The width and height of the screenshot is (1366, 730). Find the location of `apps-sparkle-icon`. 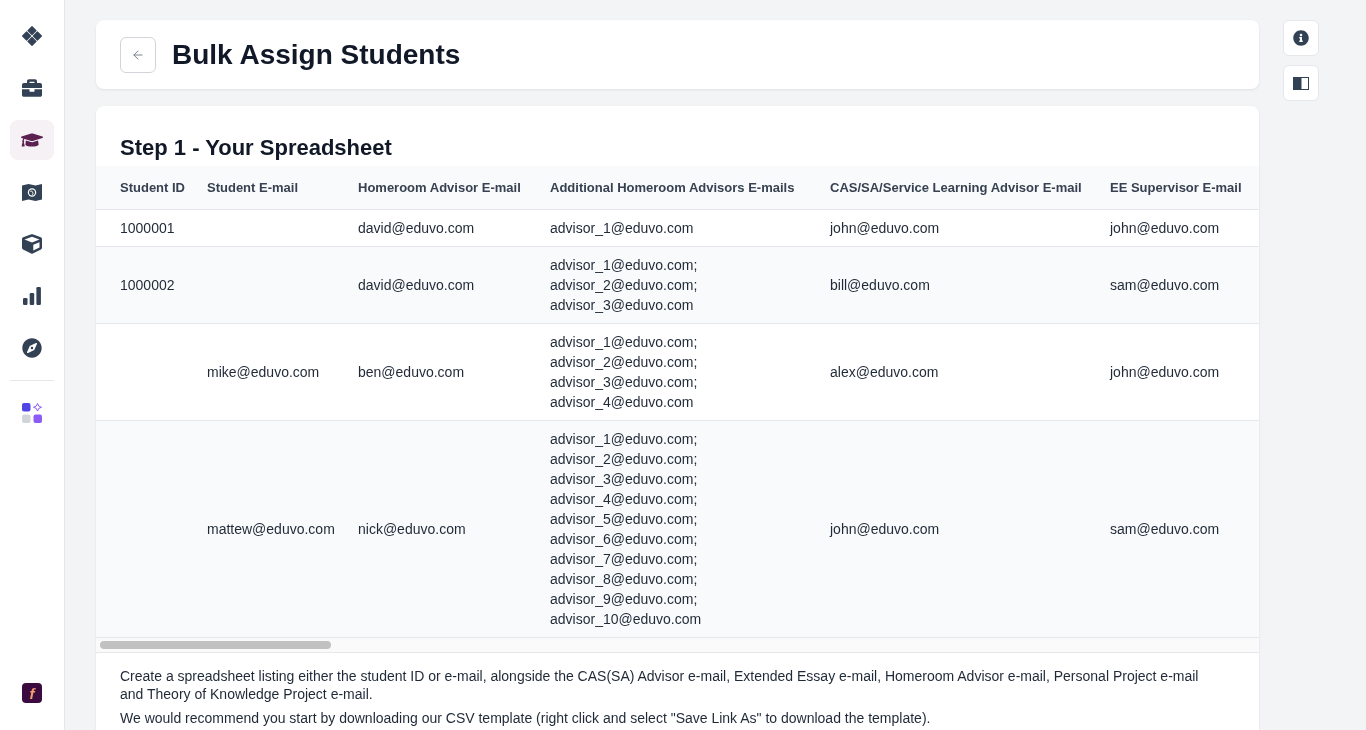

apps-sparkle-icon is located at coordinates (32, 413).